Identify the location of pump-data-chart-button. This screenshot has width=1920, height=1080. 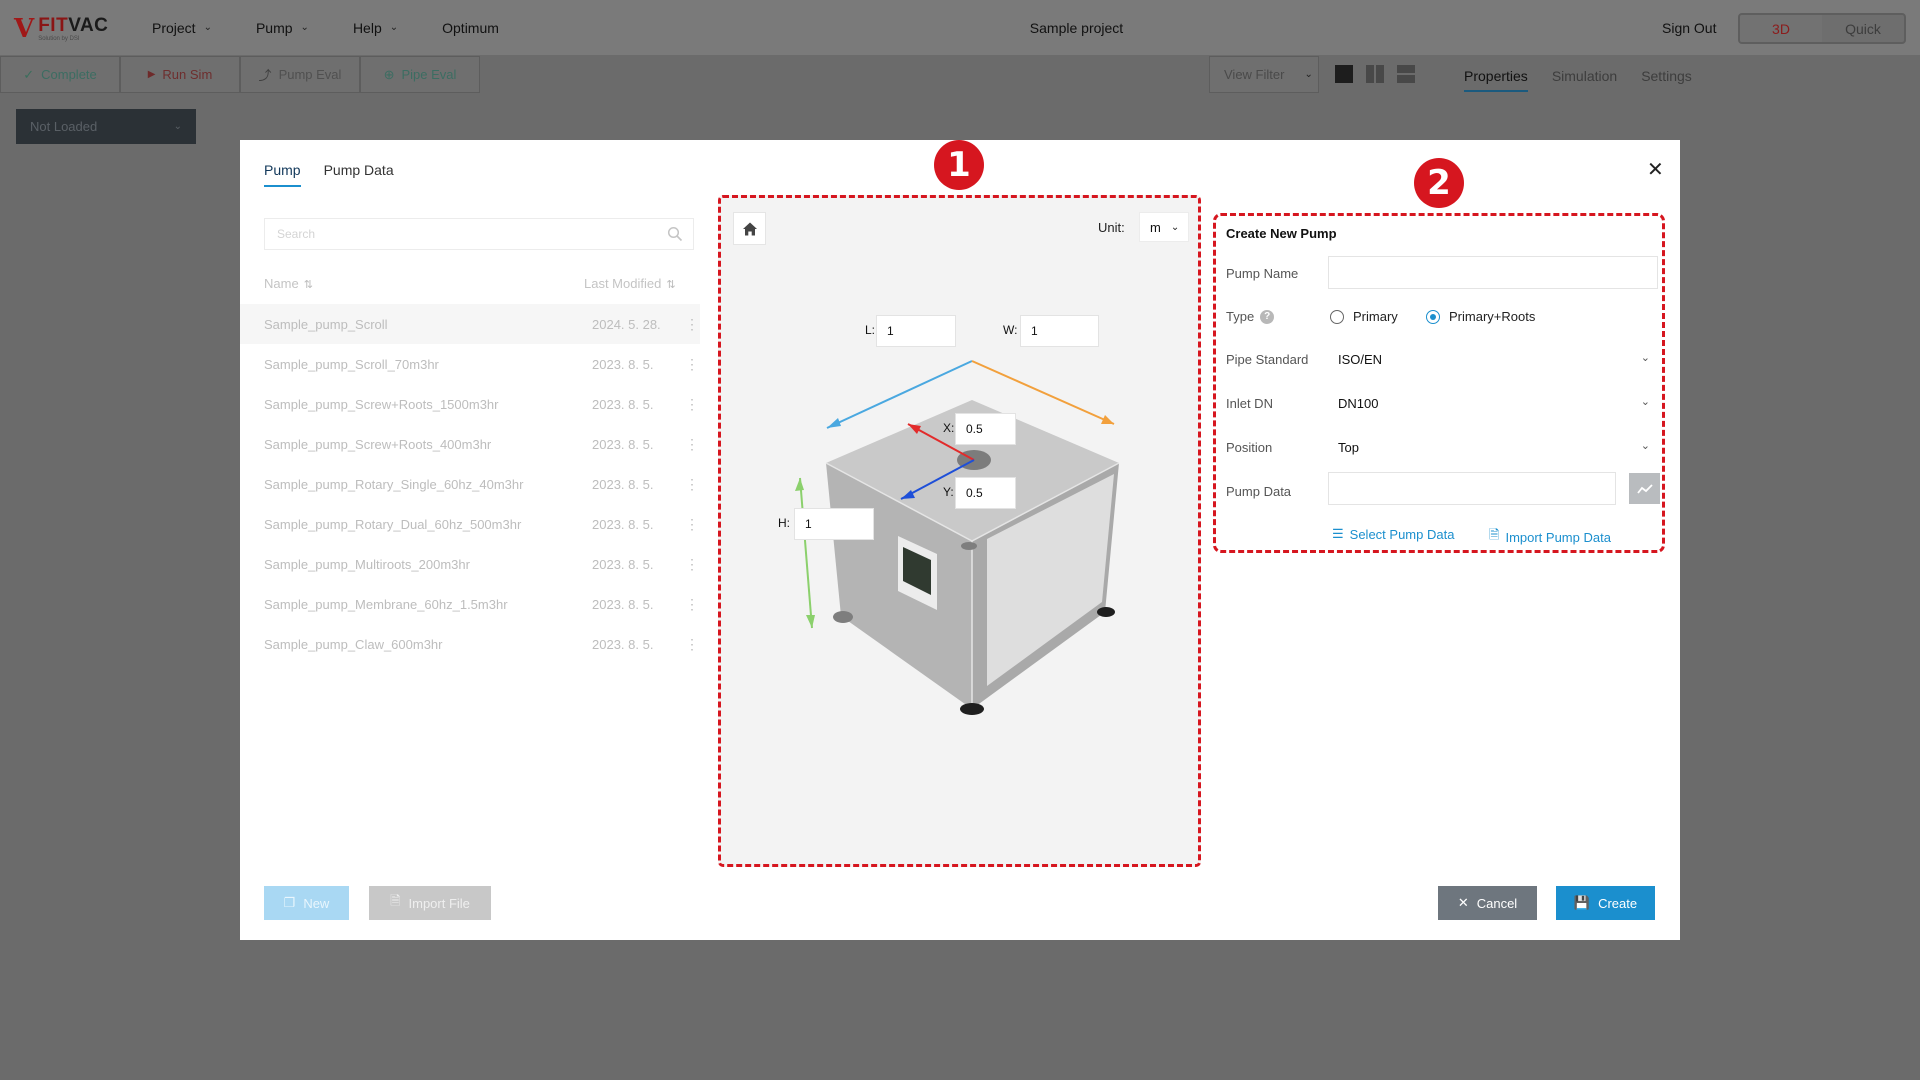
(1644, 488).